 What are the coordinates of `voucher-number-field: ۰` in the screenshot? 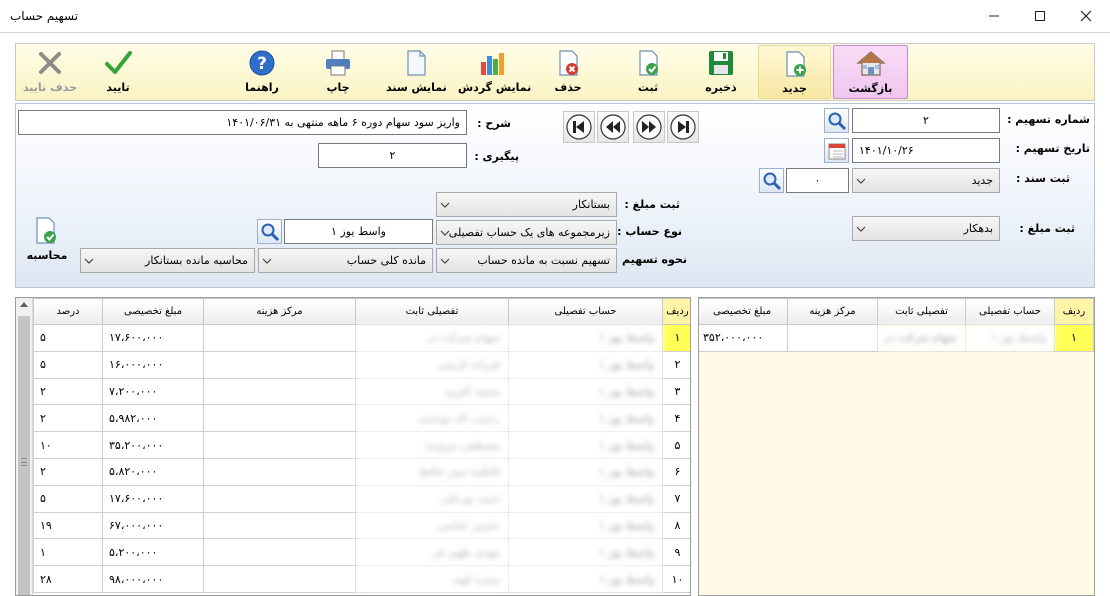 It's located at (817, 180).